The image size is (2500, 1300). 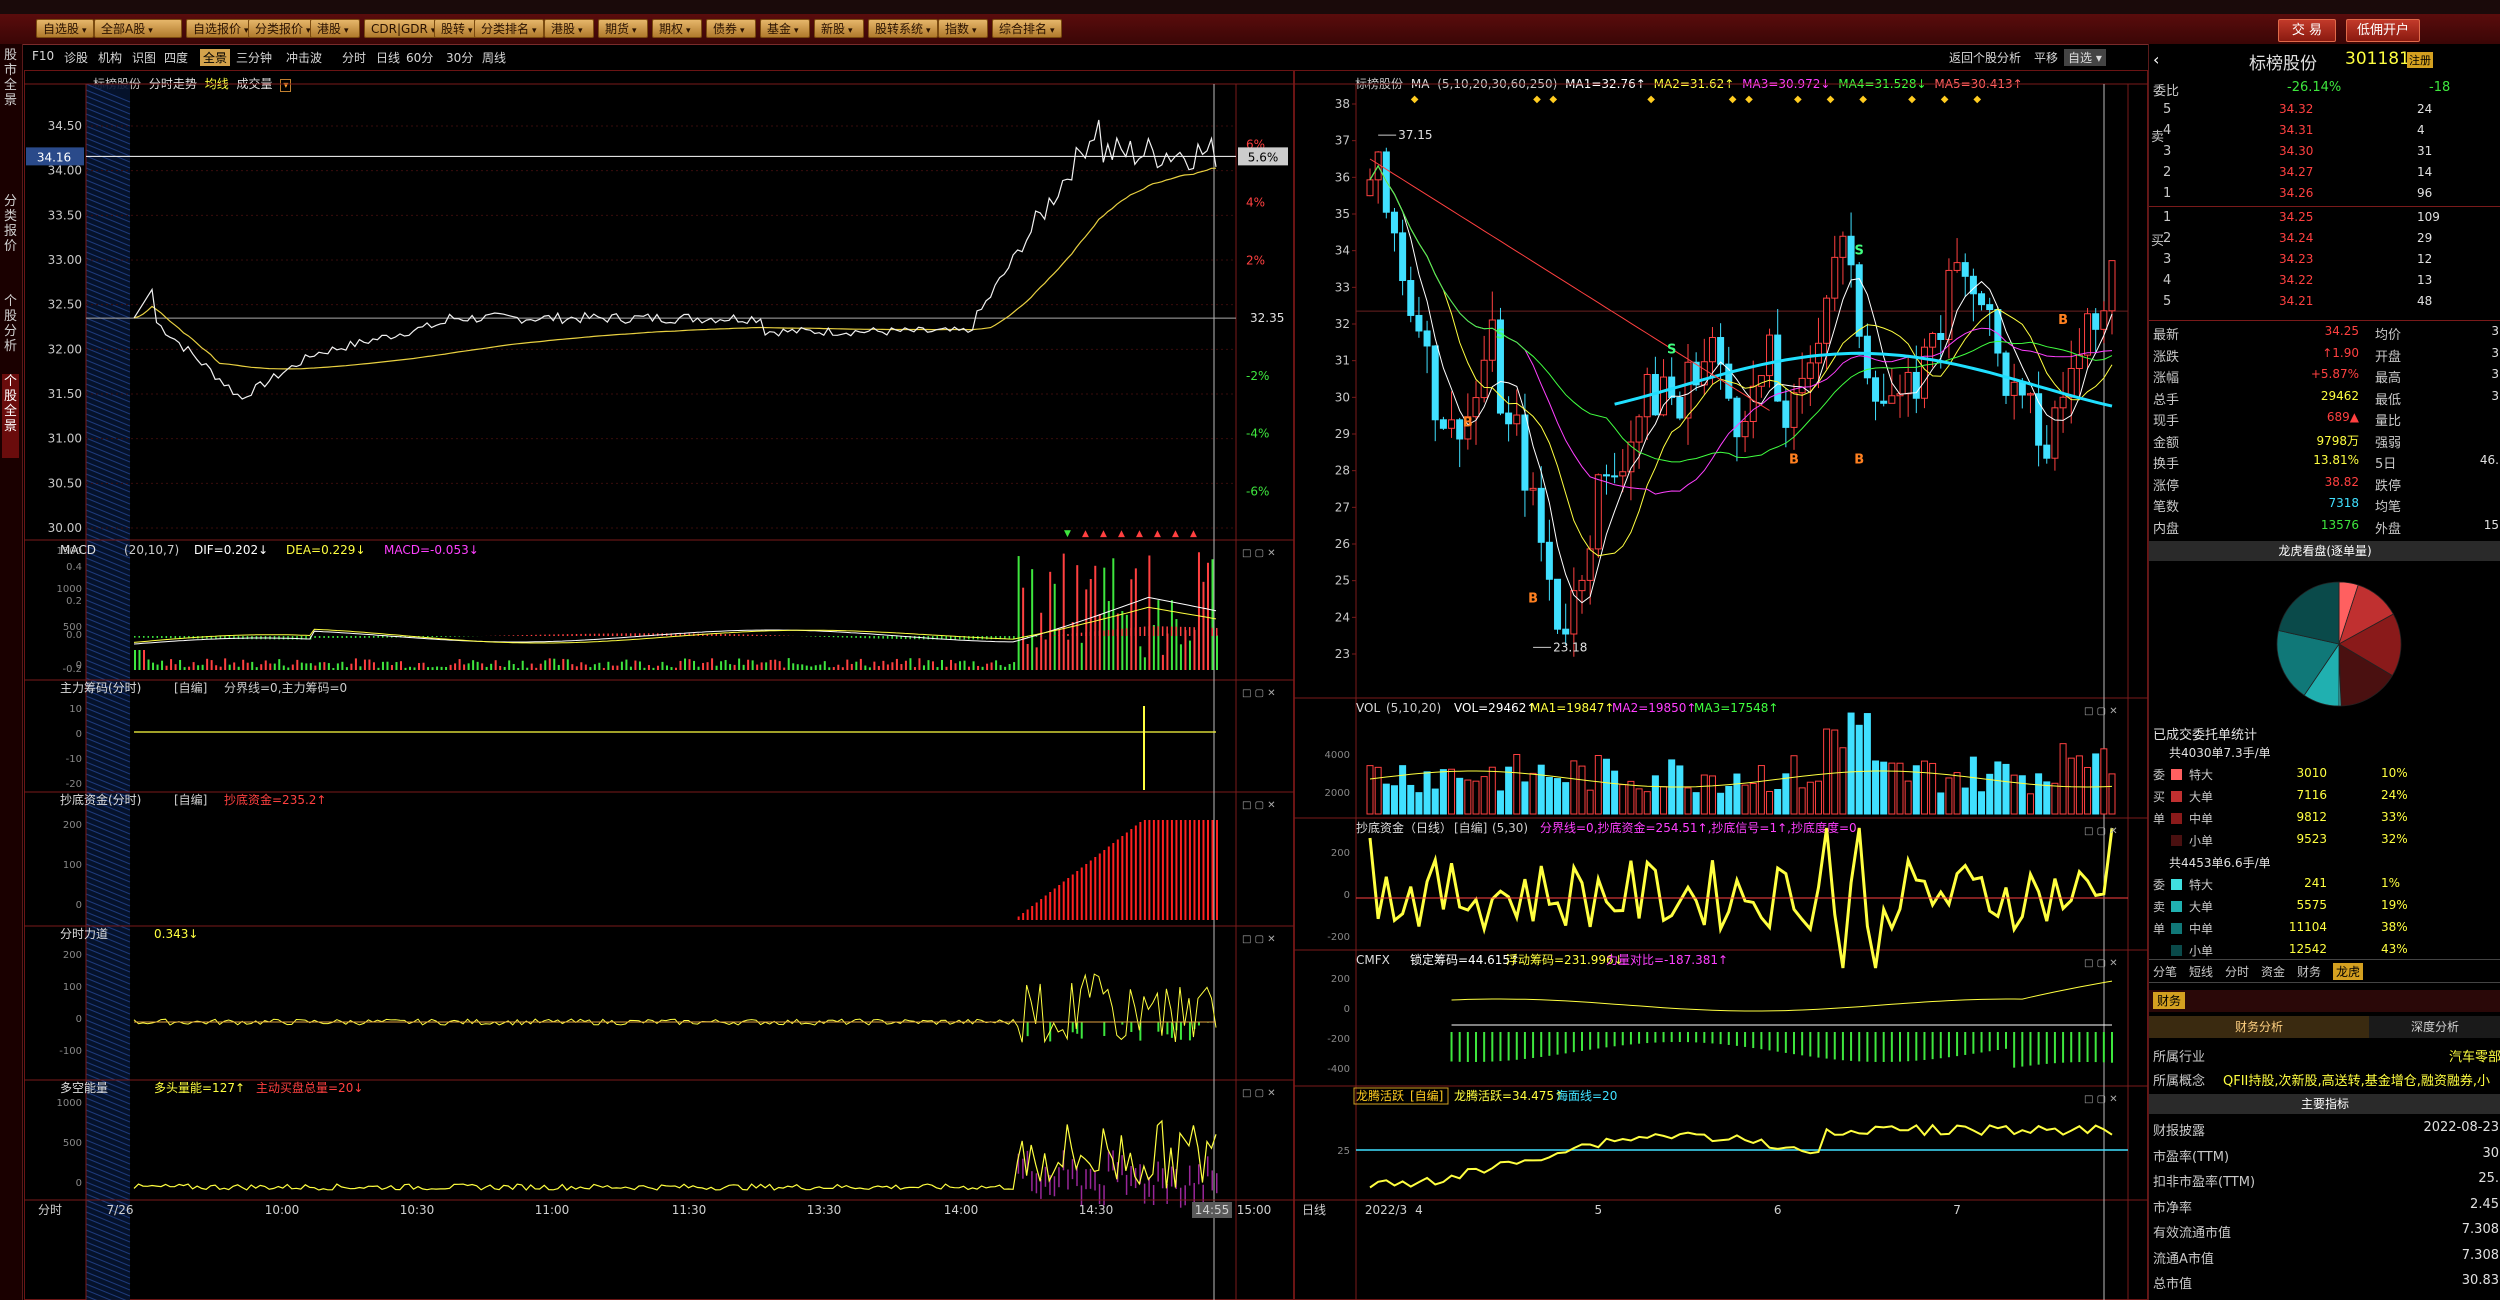 I want to click on toolbar-button-0: 自选股 ▾, so click(x=65, y=28).